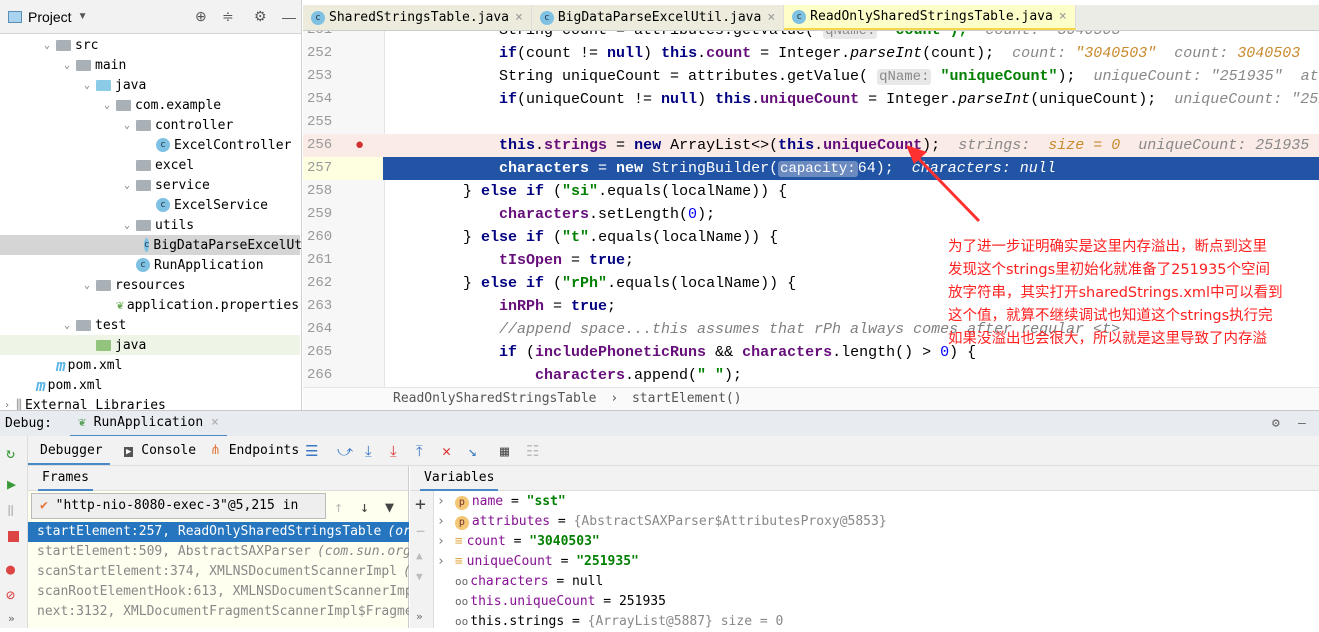 The image size is (1319, 632). Describe the element at coordinates (148, 424) in the screenshot. I see `session-tab: ❦ RunApplication ×` at that location.